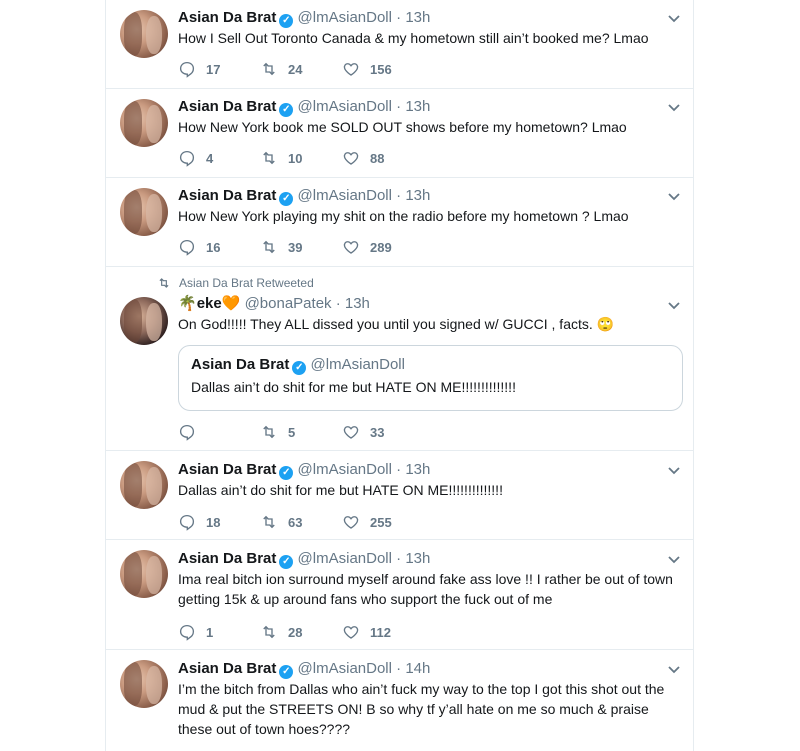 This screenshot has height=751, width=800. What do you see at coordinates (292, 432) in the screenshot?
I see `retweet-count: 5` at bounding box center [292, 432].